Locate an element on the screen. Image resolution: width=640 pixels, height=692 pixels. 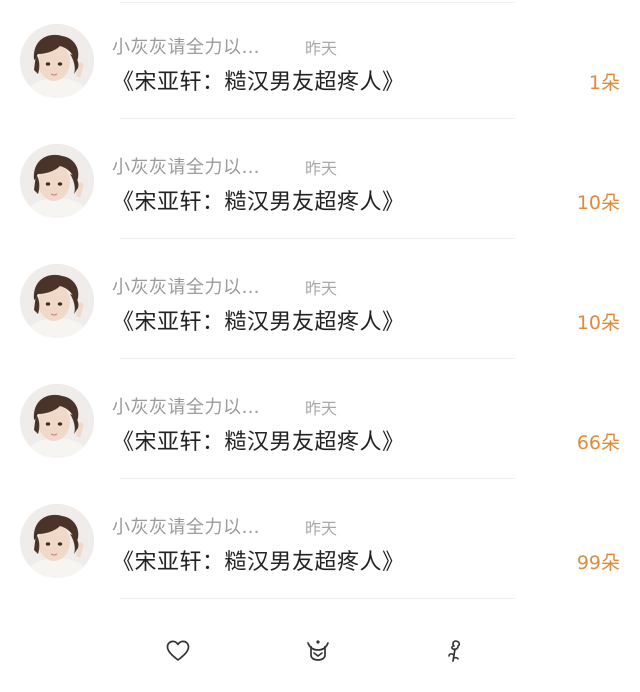
flower-button is located at coordinates (455, 651).